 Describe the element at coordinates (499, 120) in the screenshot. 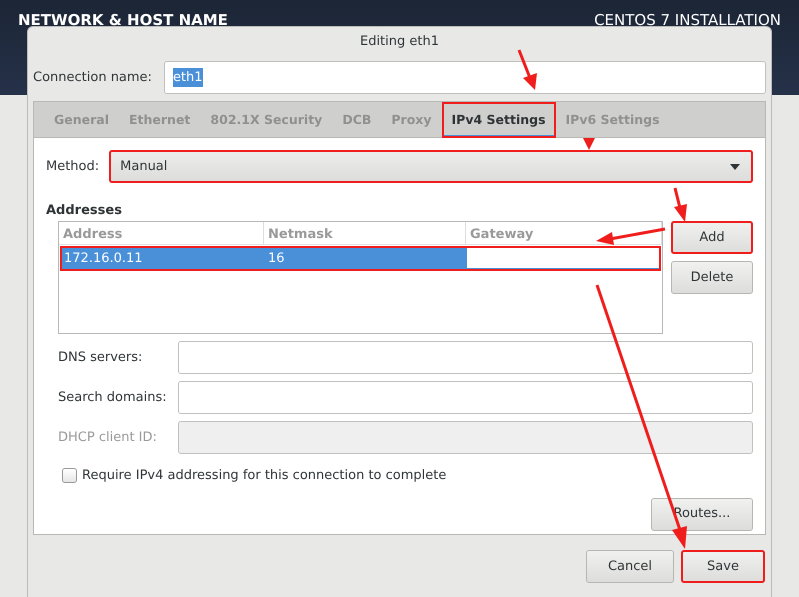

I see `tab: IPv4 Settings` at that location.